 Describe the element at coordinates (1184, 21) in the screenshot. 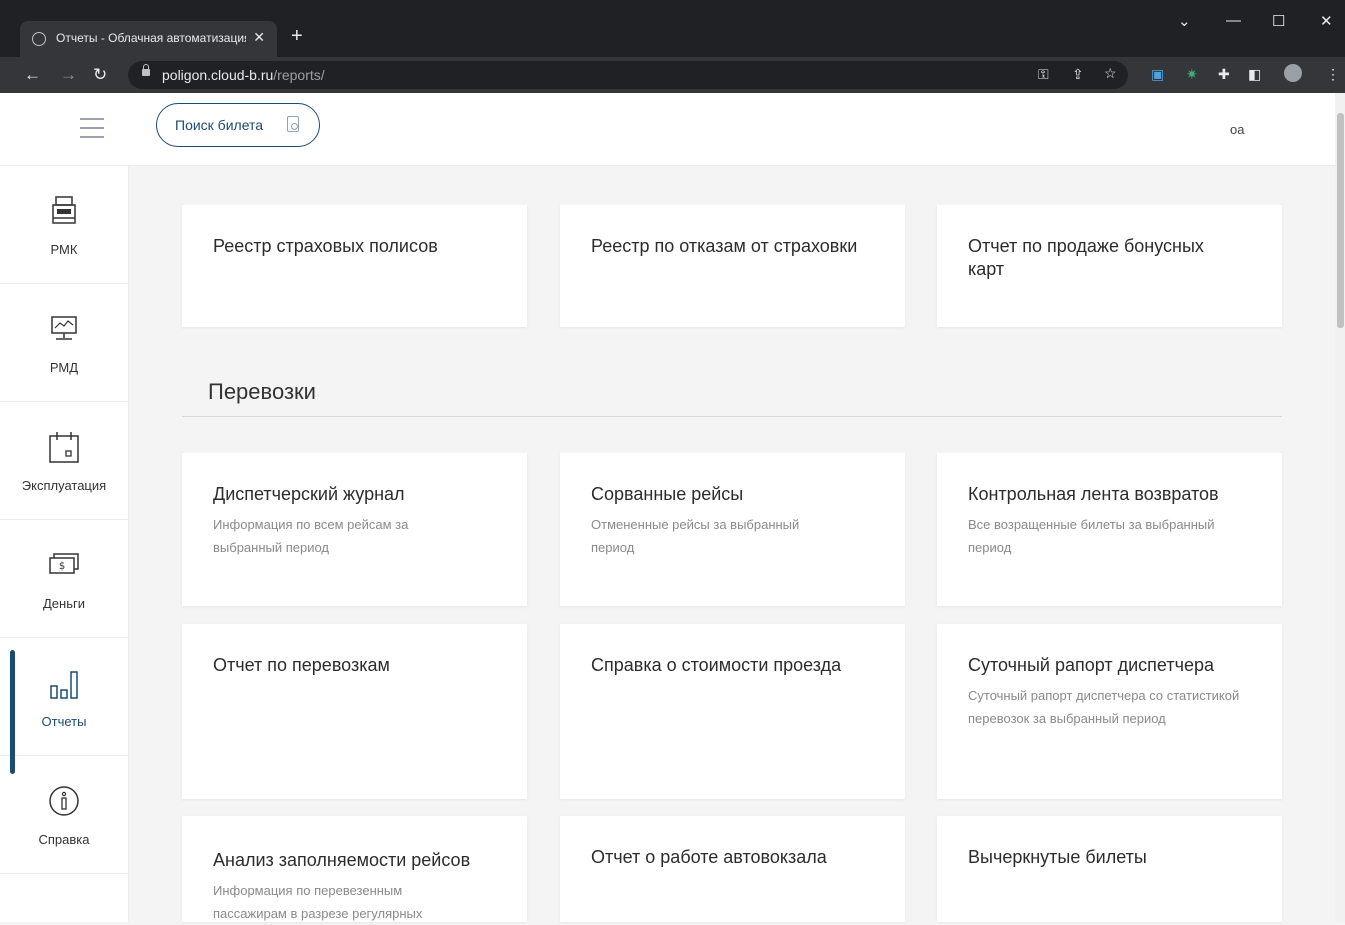

I see `tab-search-icon: ⌄` at that location.